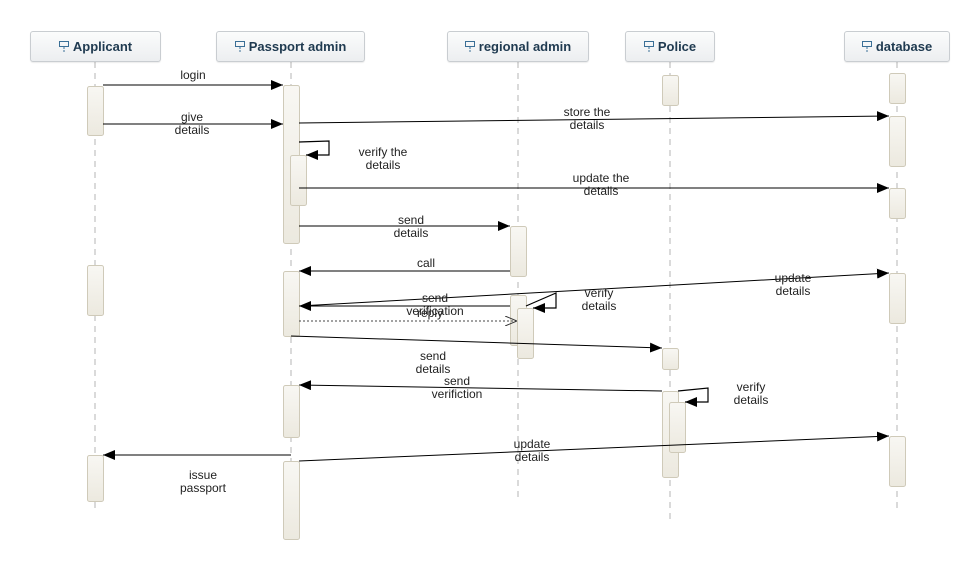 This screenshot has height=568, width=980. What do you see at coordinates (193, 75) in the screenshot?
I see `message-label-login: login` at bounding box center [193, 75].